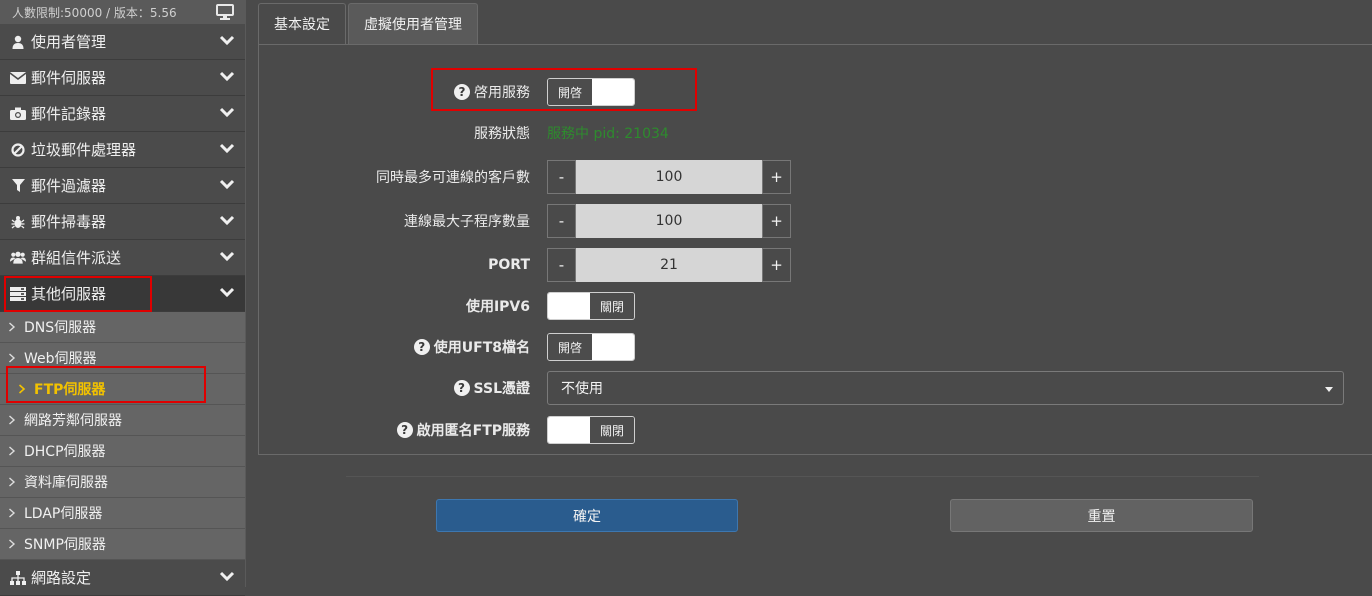 The image size is (1372, 596). I want to click on sidebar-category-label: 郵件掃毒器, so click(69, 222).